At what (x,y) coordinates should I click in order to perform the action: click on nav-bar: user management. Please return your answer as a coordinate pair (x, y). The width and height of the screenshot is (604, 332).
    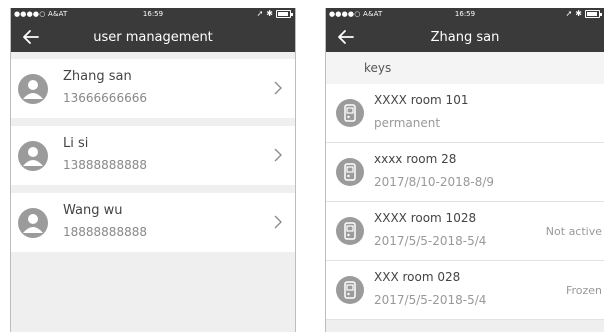
    Looking at the image, I should click on (153, 37).